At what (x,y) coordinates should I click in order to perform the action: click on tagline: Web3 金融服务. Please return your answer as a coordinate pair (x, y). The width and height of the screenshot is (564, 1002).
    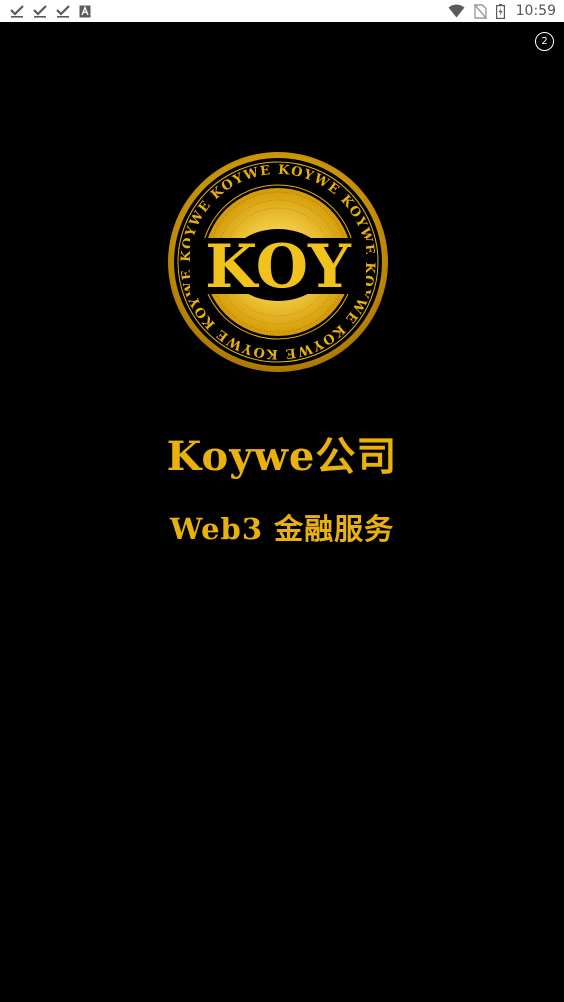
    Looking at the image, I should click on (282, 529).